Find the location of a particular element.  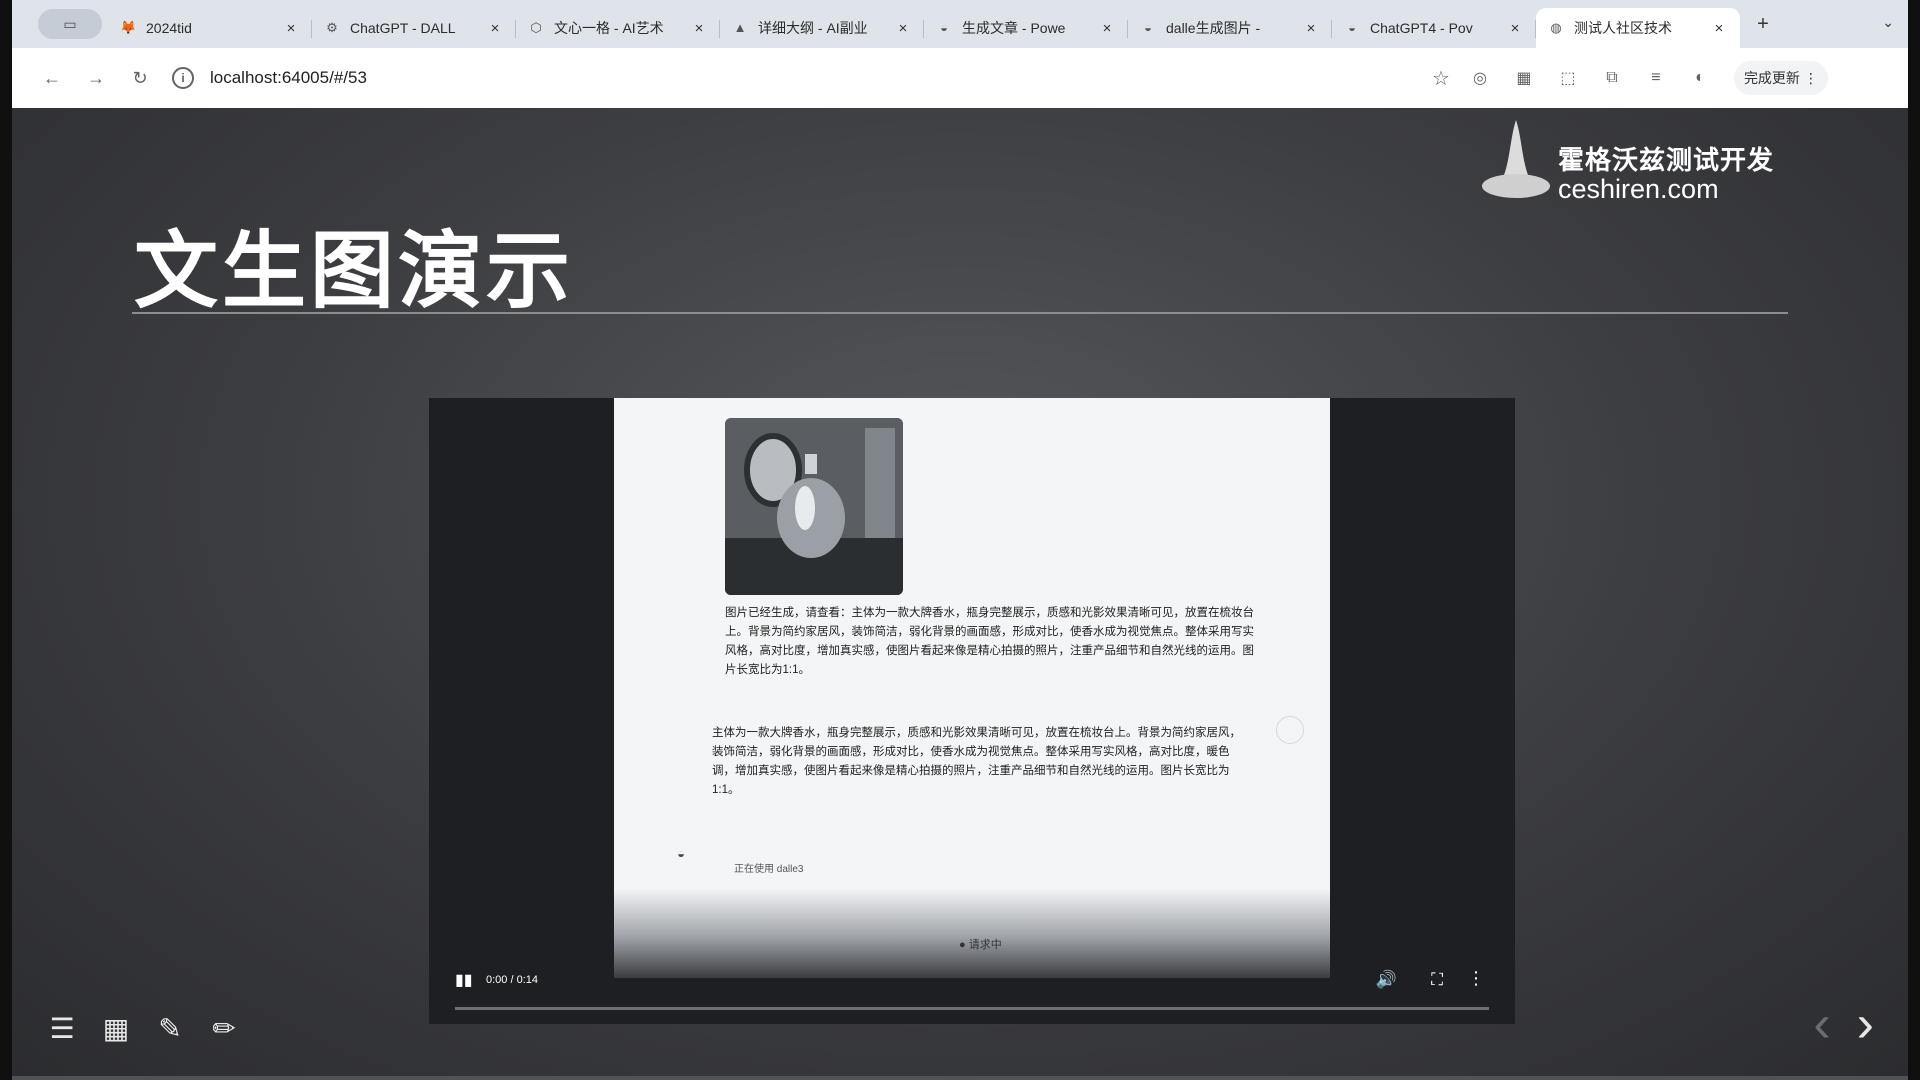

forward-button: → is located at coordinates (96, 78).